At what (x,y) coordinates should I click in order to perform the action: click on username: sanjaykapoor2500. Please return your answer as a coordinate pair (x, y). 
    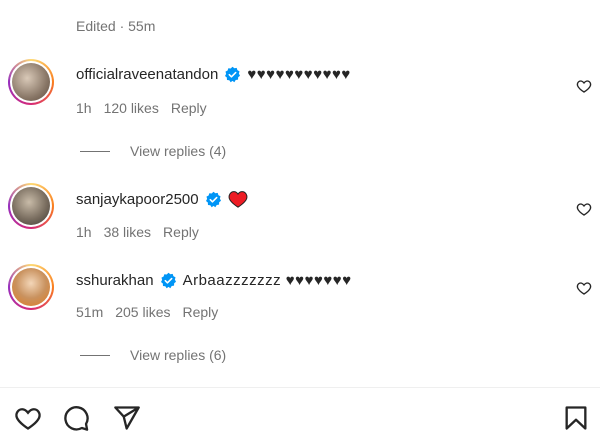
    Looking at the image, I should click on (137, 199).